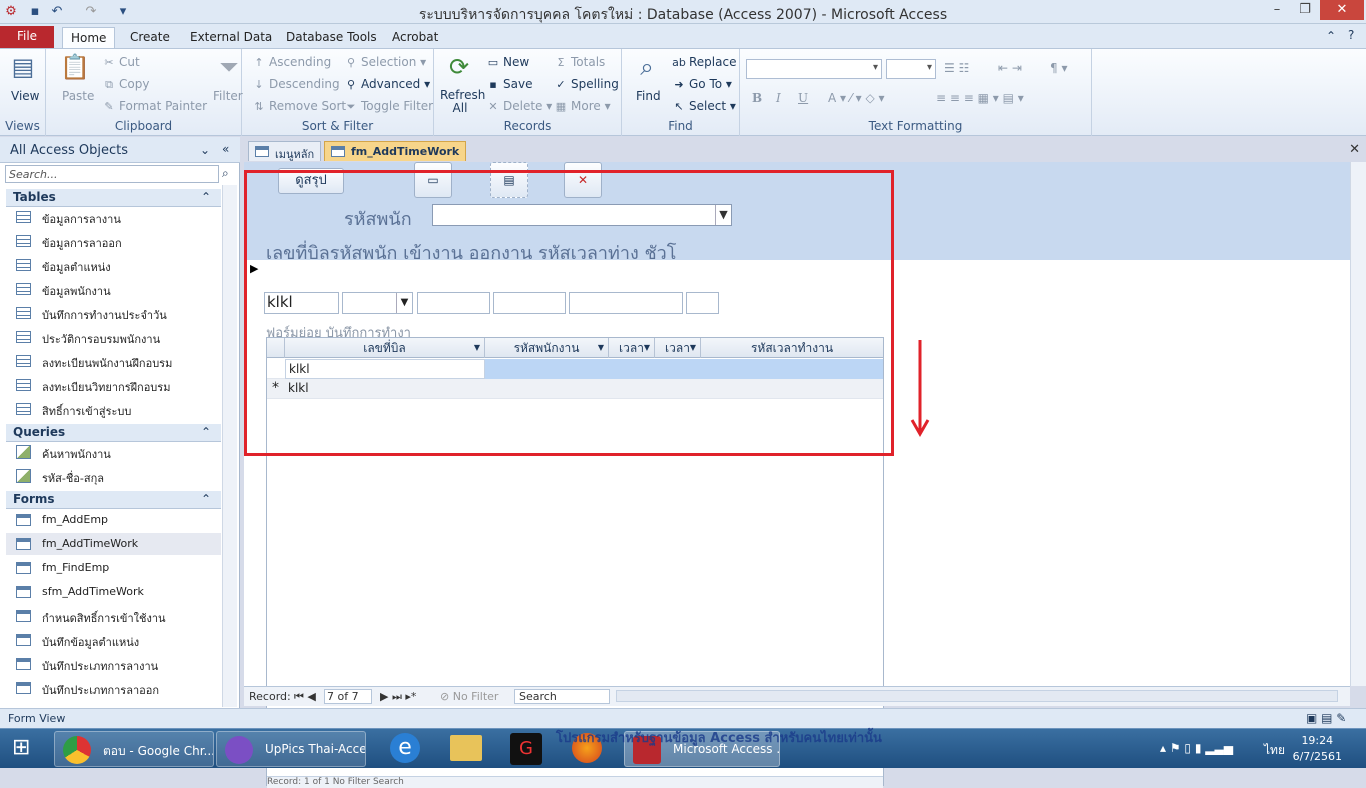  I want to click on form-vertical-scrollbar, so click(1358, 424).